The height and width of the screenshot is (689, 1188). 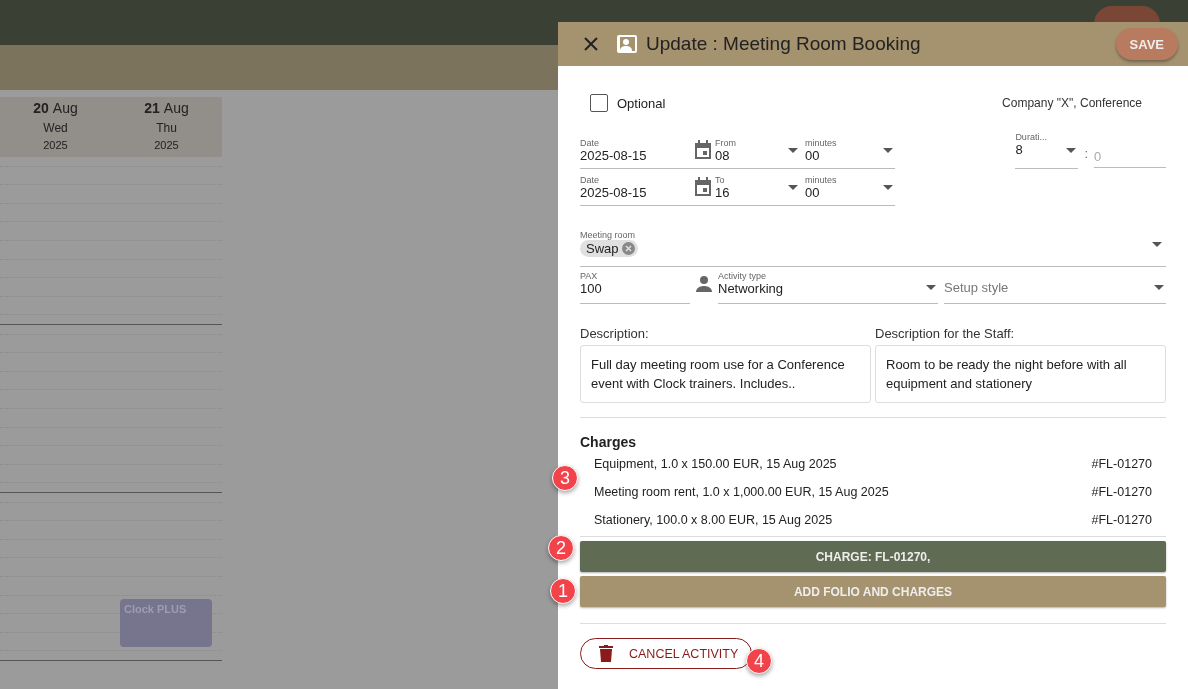 What do you see at coordinates (666, 653) in the screenshot?
I see `cancel-activity-button: CANCEL ACTIVITY` at bounding box center [666, 653].